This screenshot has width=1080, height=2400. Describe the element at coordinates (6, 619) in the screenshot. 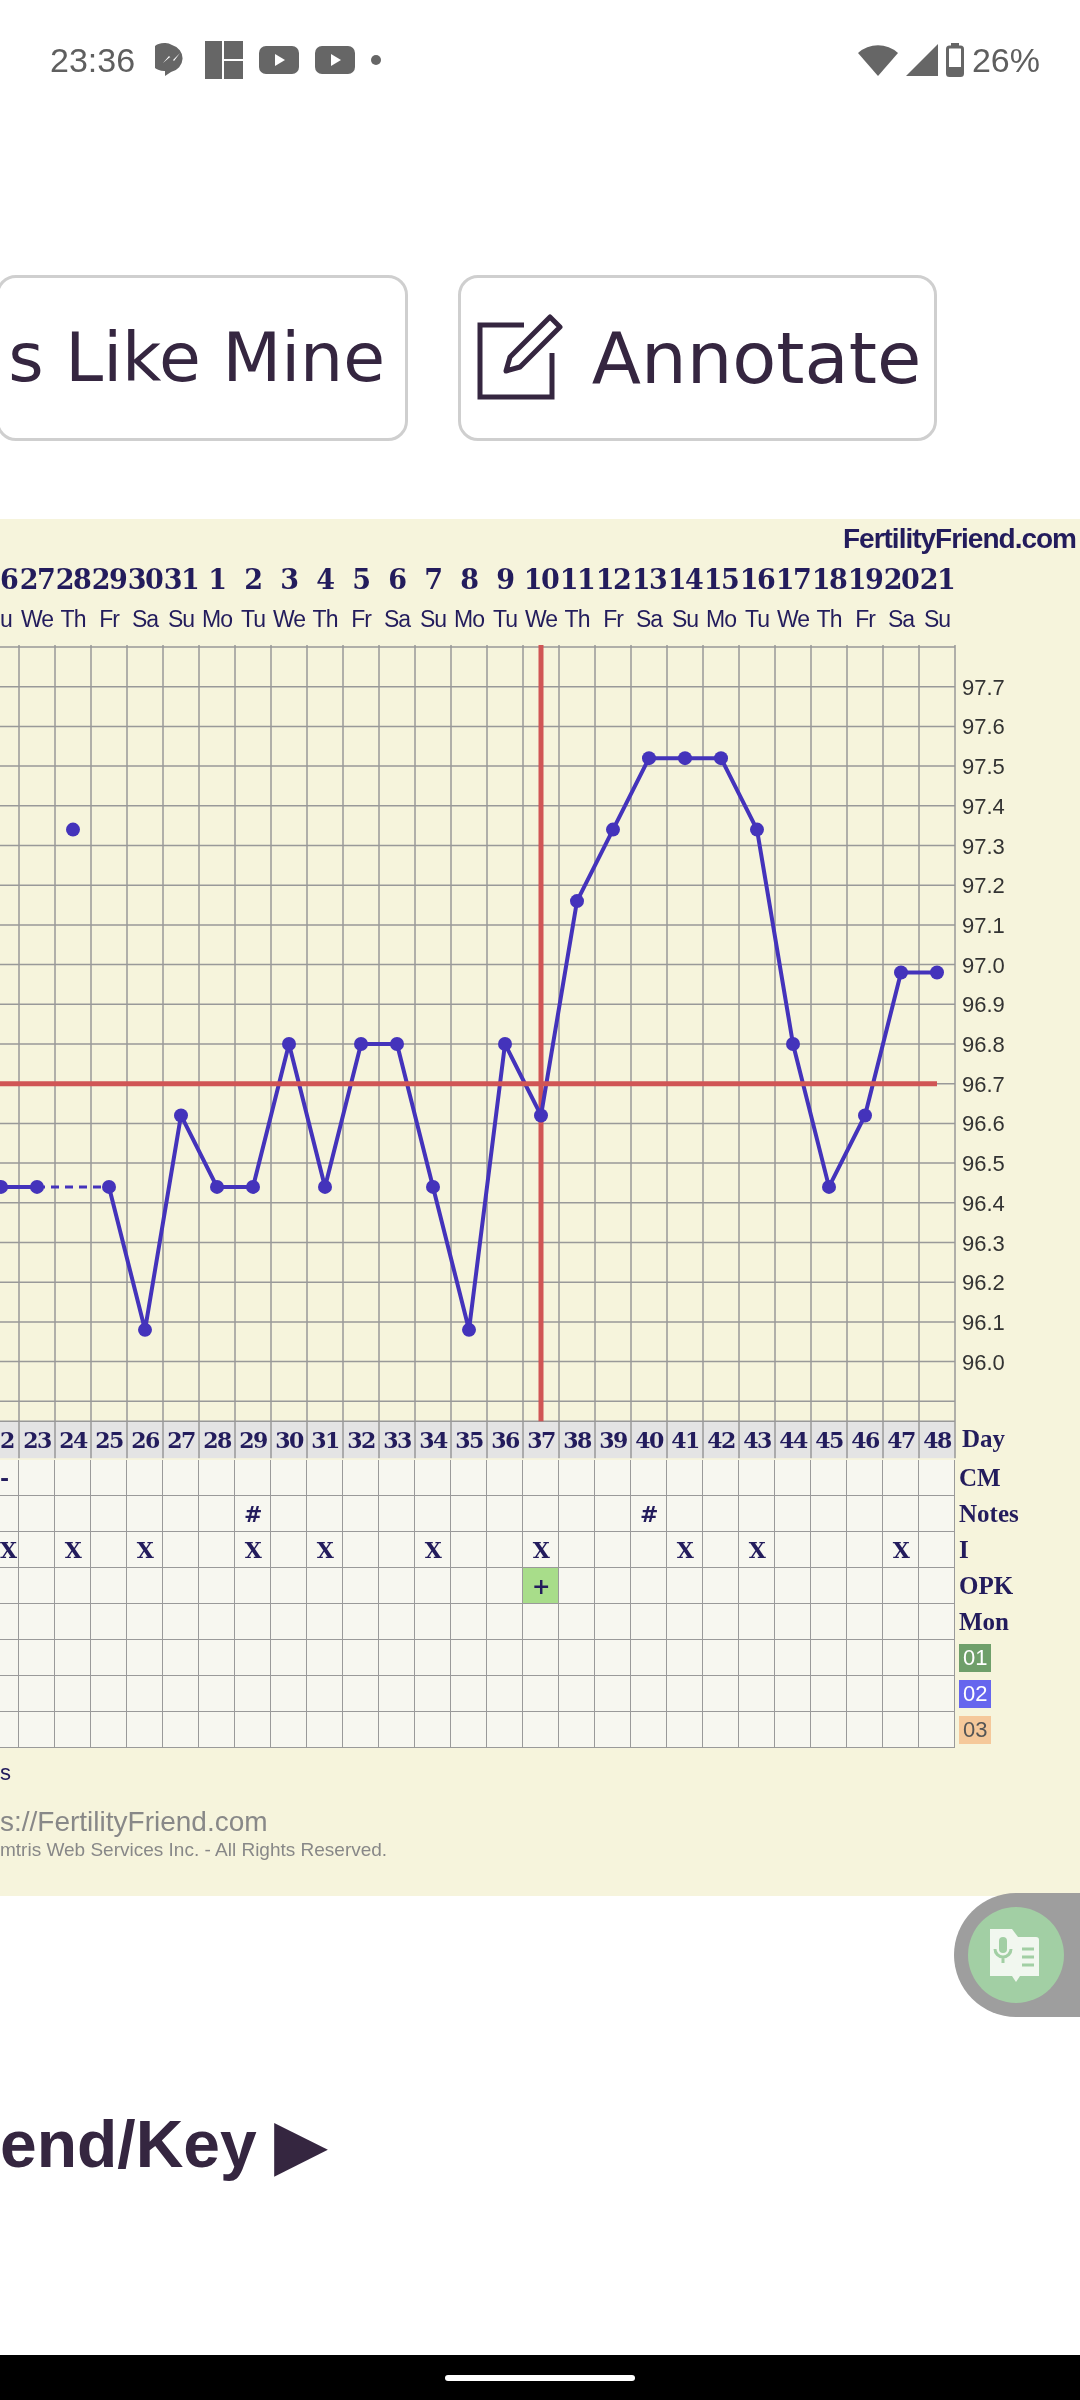

I see `weekday-label: u` at that location.